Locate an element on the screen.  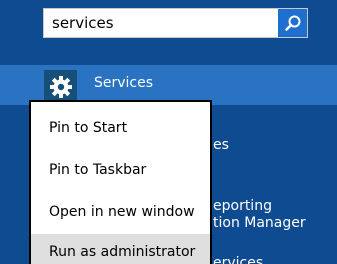
background-result-text: tion Manager is located at coordinates (259, 223).